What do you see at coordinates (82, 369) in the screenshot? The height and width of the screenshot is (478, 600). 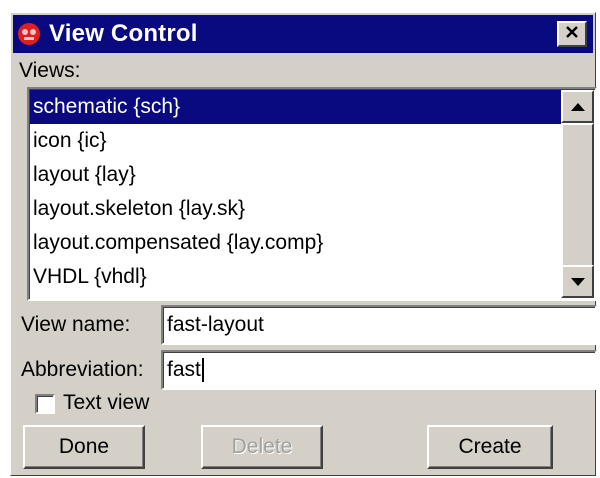 I see `abbreviation-label: Abbreviation:` at bounding box center [82, 369].